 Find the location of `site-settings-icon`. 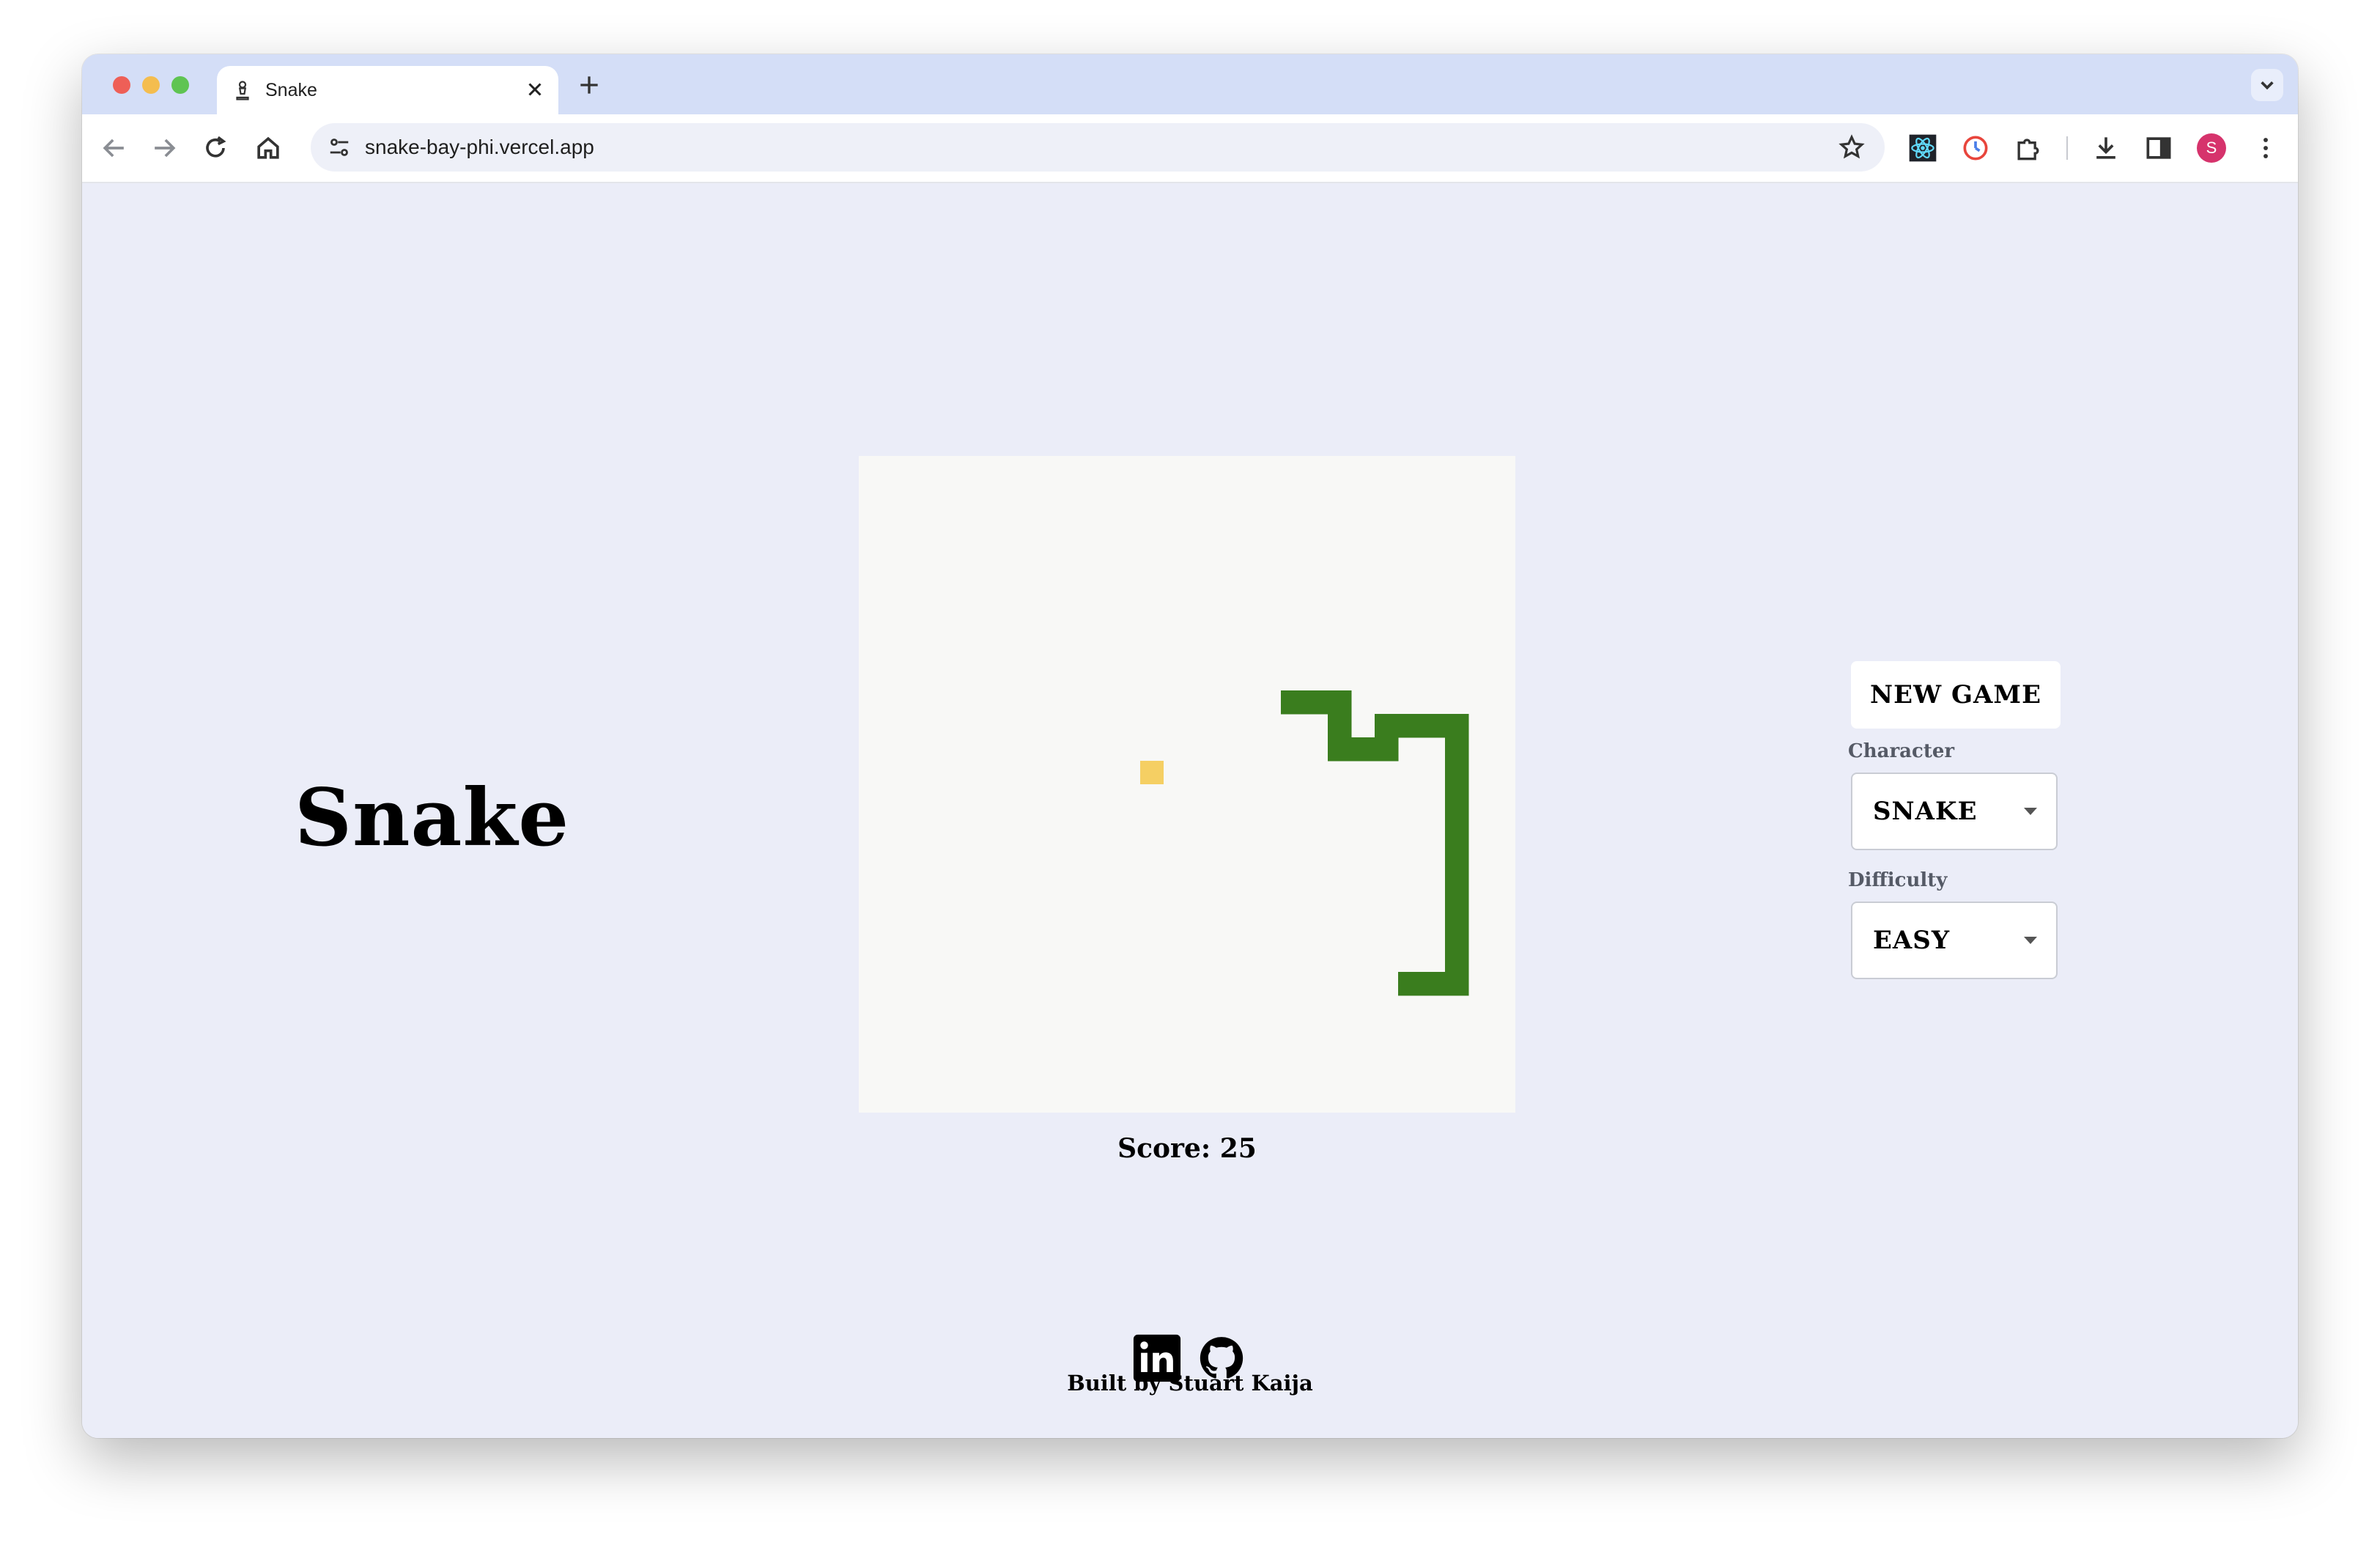

site-settings-icon is located at coordinates (339, 147).